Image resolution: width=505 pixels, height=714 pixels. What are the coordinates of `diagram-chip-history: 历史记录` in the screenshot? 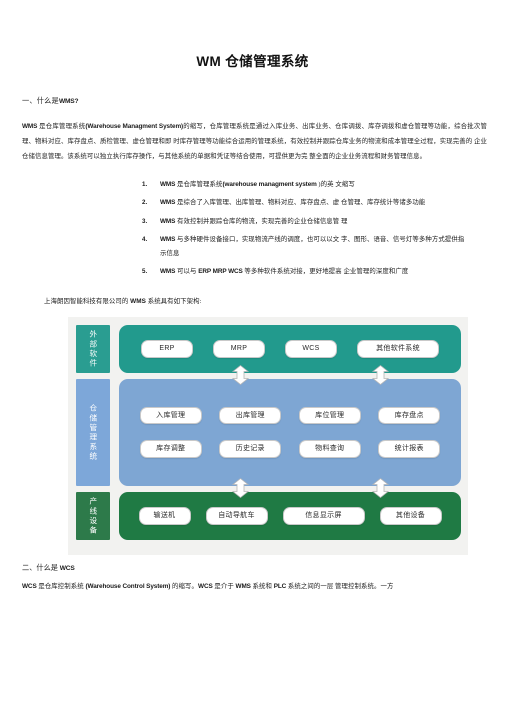 It's located at (250, 449).